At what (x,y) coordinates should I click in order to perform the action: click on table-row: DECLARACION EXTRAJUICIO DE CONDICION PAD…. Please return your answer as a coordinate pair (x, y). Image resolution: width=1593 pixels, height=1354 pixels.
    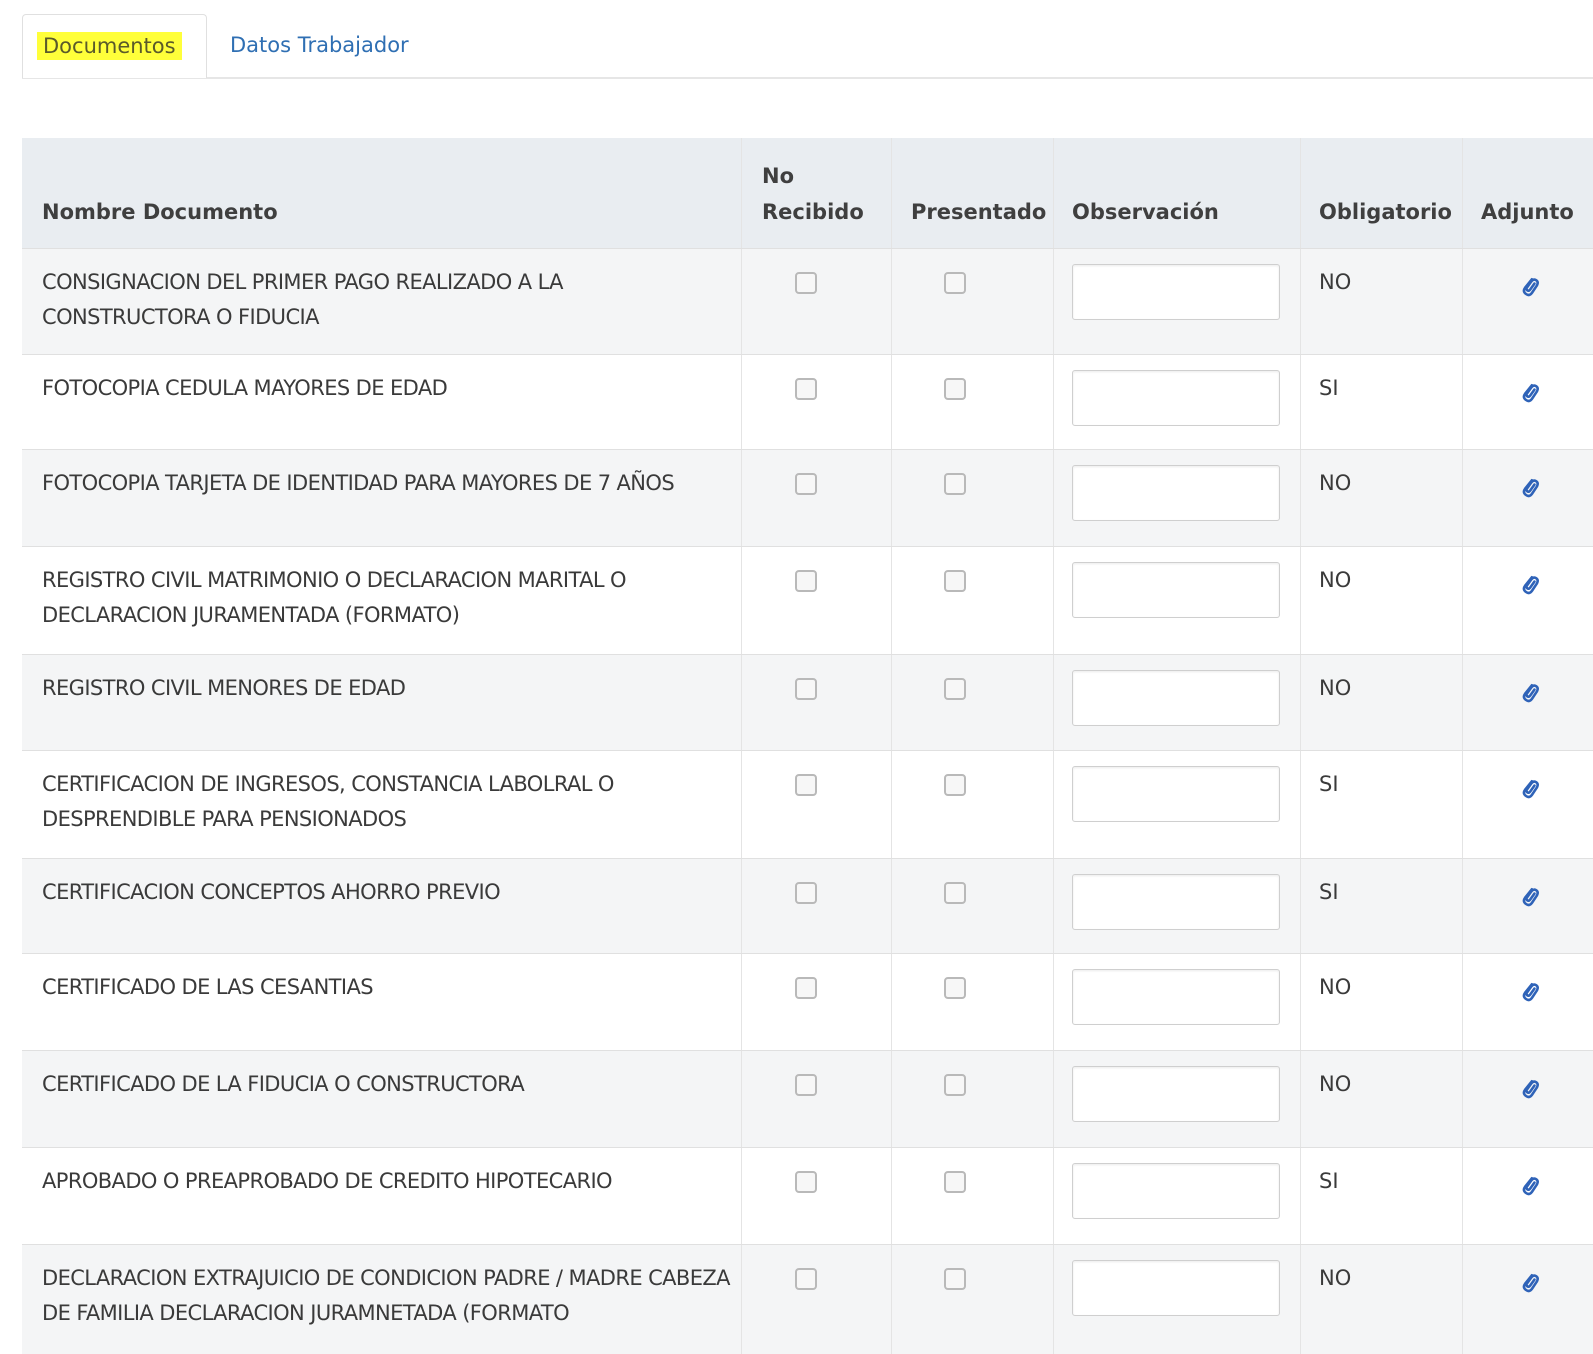
    Looking at the image, I should click on (807, 1299).